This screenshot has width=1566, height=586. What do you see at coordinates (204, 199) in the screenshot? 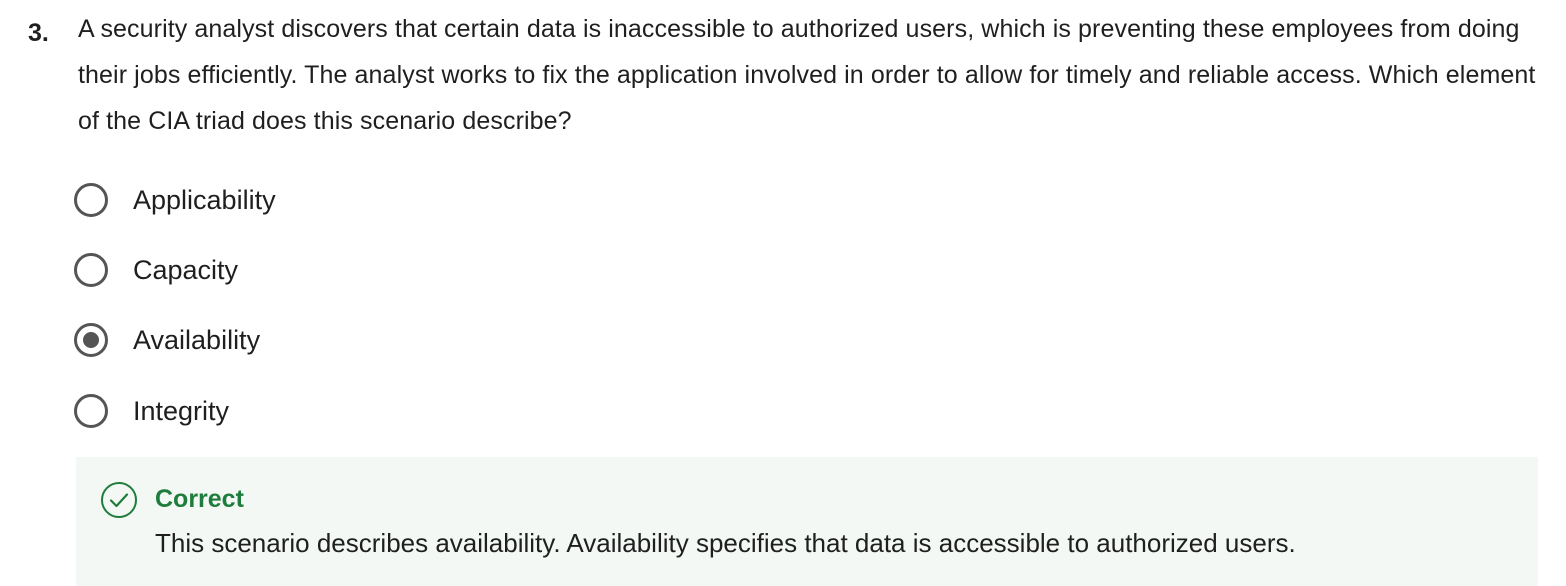
I see `option-label: Applicability` at bounding box center [204, 199].